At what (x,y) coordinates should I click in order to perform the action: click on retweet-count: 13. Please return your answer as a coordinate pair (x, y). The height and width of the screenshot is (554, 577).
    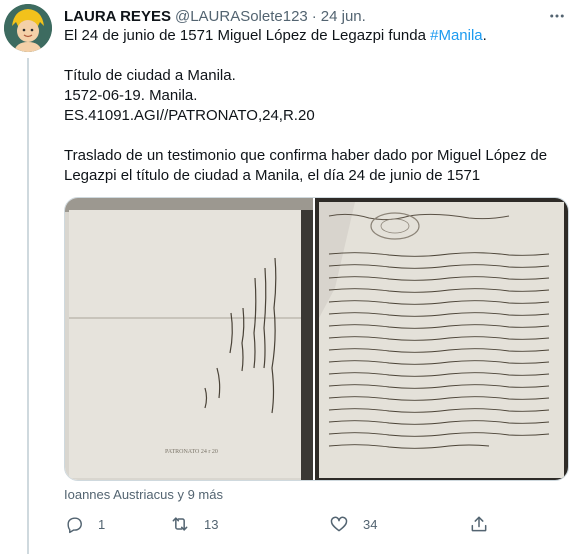
    Looking at the image, I should click on (211, 524).